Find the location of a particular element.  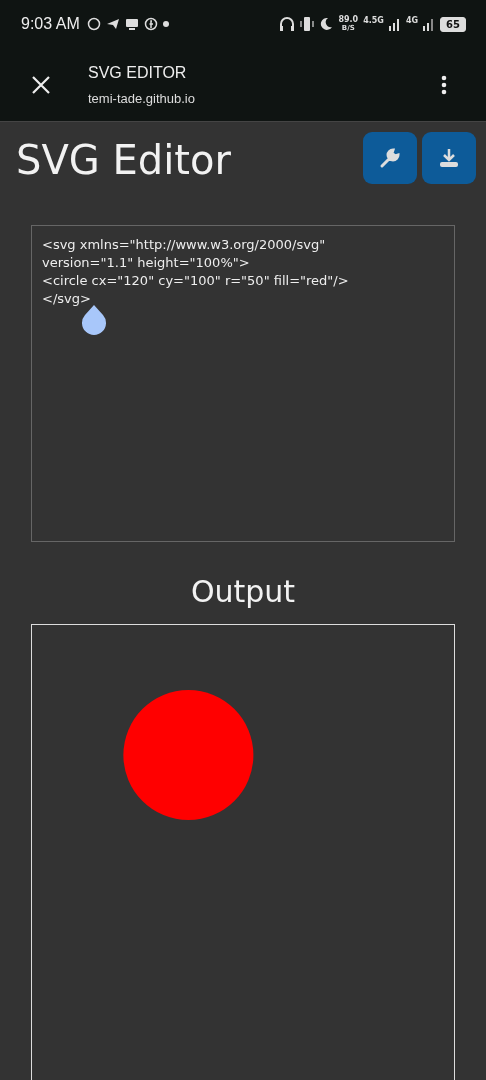

wrench-icon is located at coordinates (390, 158).